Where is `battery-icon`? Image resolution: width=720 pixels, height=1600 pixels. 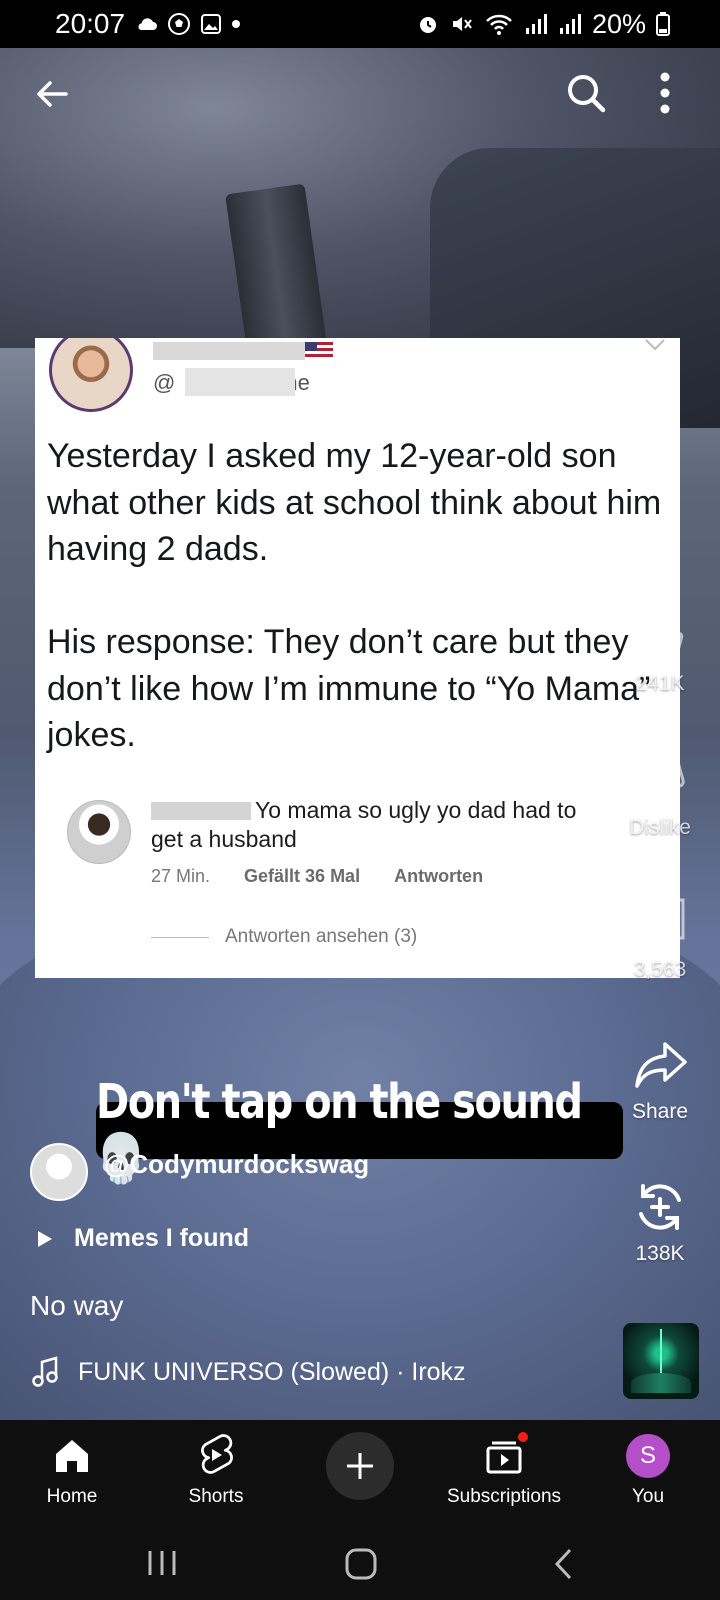
battery-icon is located at coordinates (663, 24).